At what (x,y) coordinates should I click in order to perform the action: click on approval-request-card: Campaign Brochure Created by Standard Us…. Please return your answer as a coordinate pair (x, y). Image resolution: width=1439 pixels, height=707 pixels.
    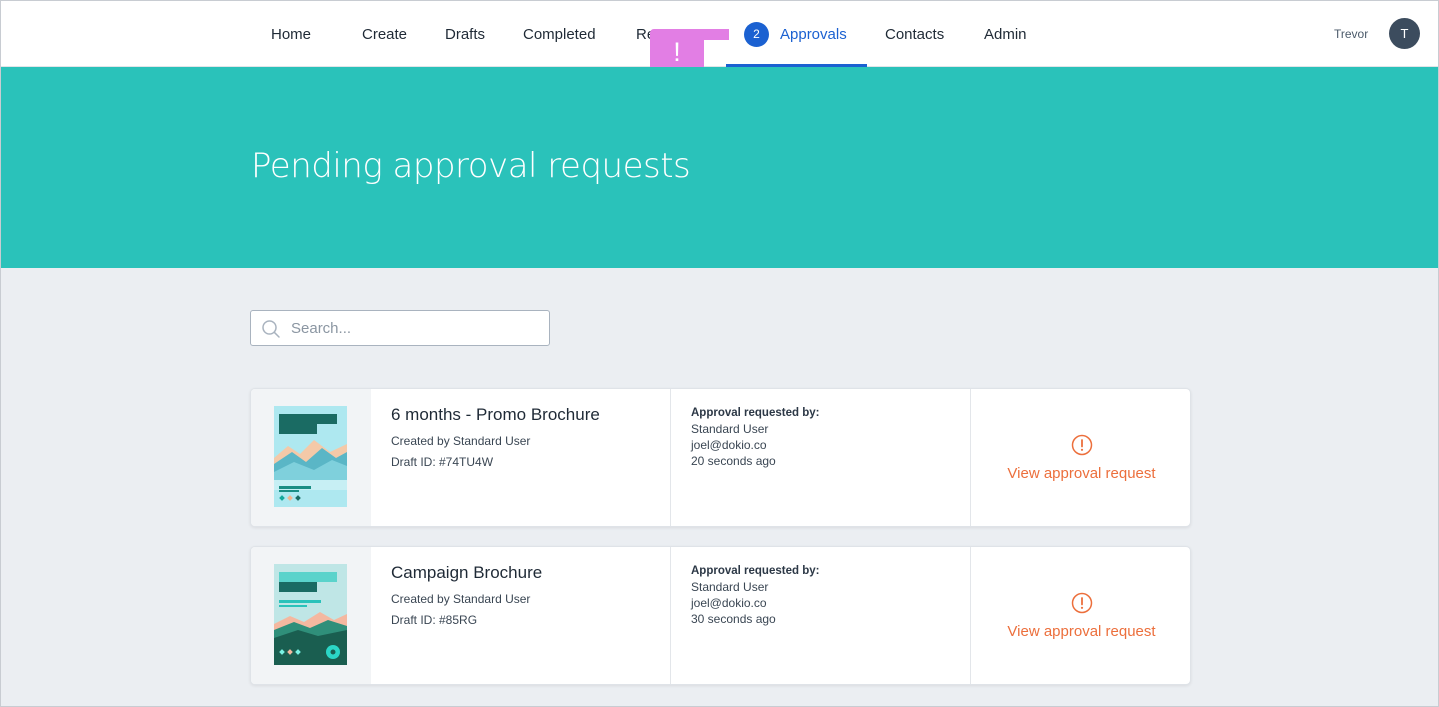
    Looking at the image, I should click on (720, 615).